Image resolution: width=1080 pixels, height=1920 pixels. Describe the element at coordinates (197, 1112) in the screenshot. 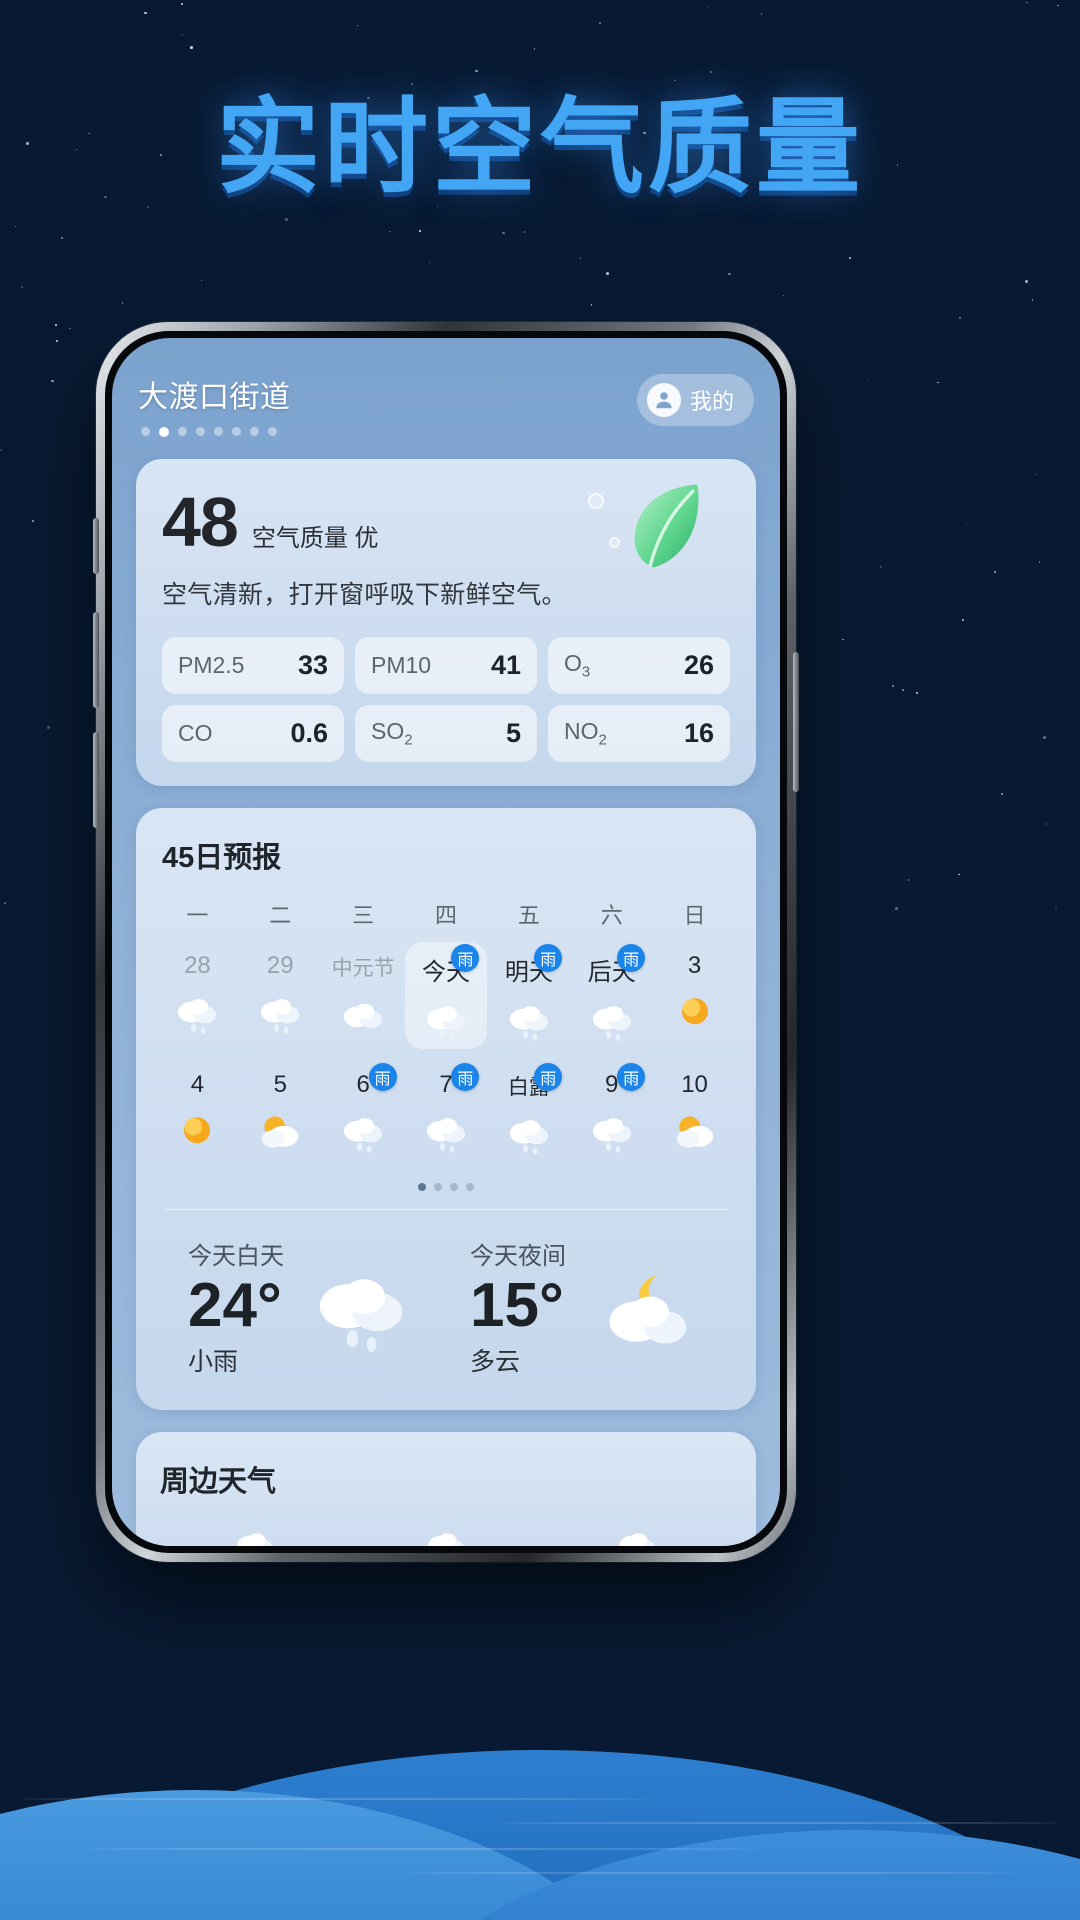

I see `calendar-day: 4` at that location.